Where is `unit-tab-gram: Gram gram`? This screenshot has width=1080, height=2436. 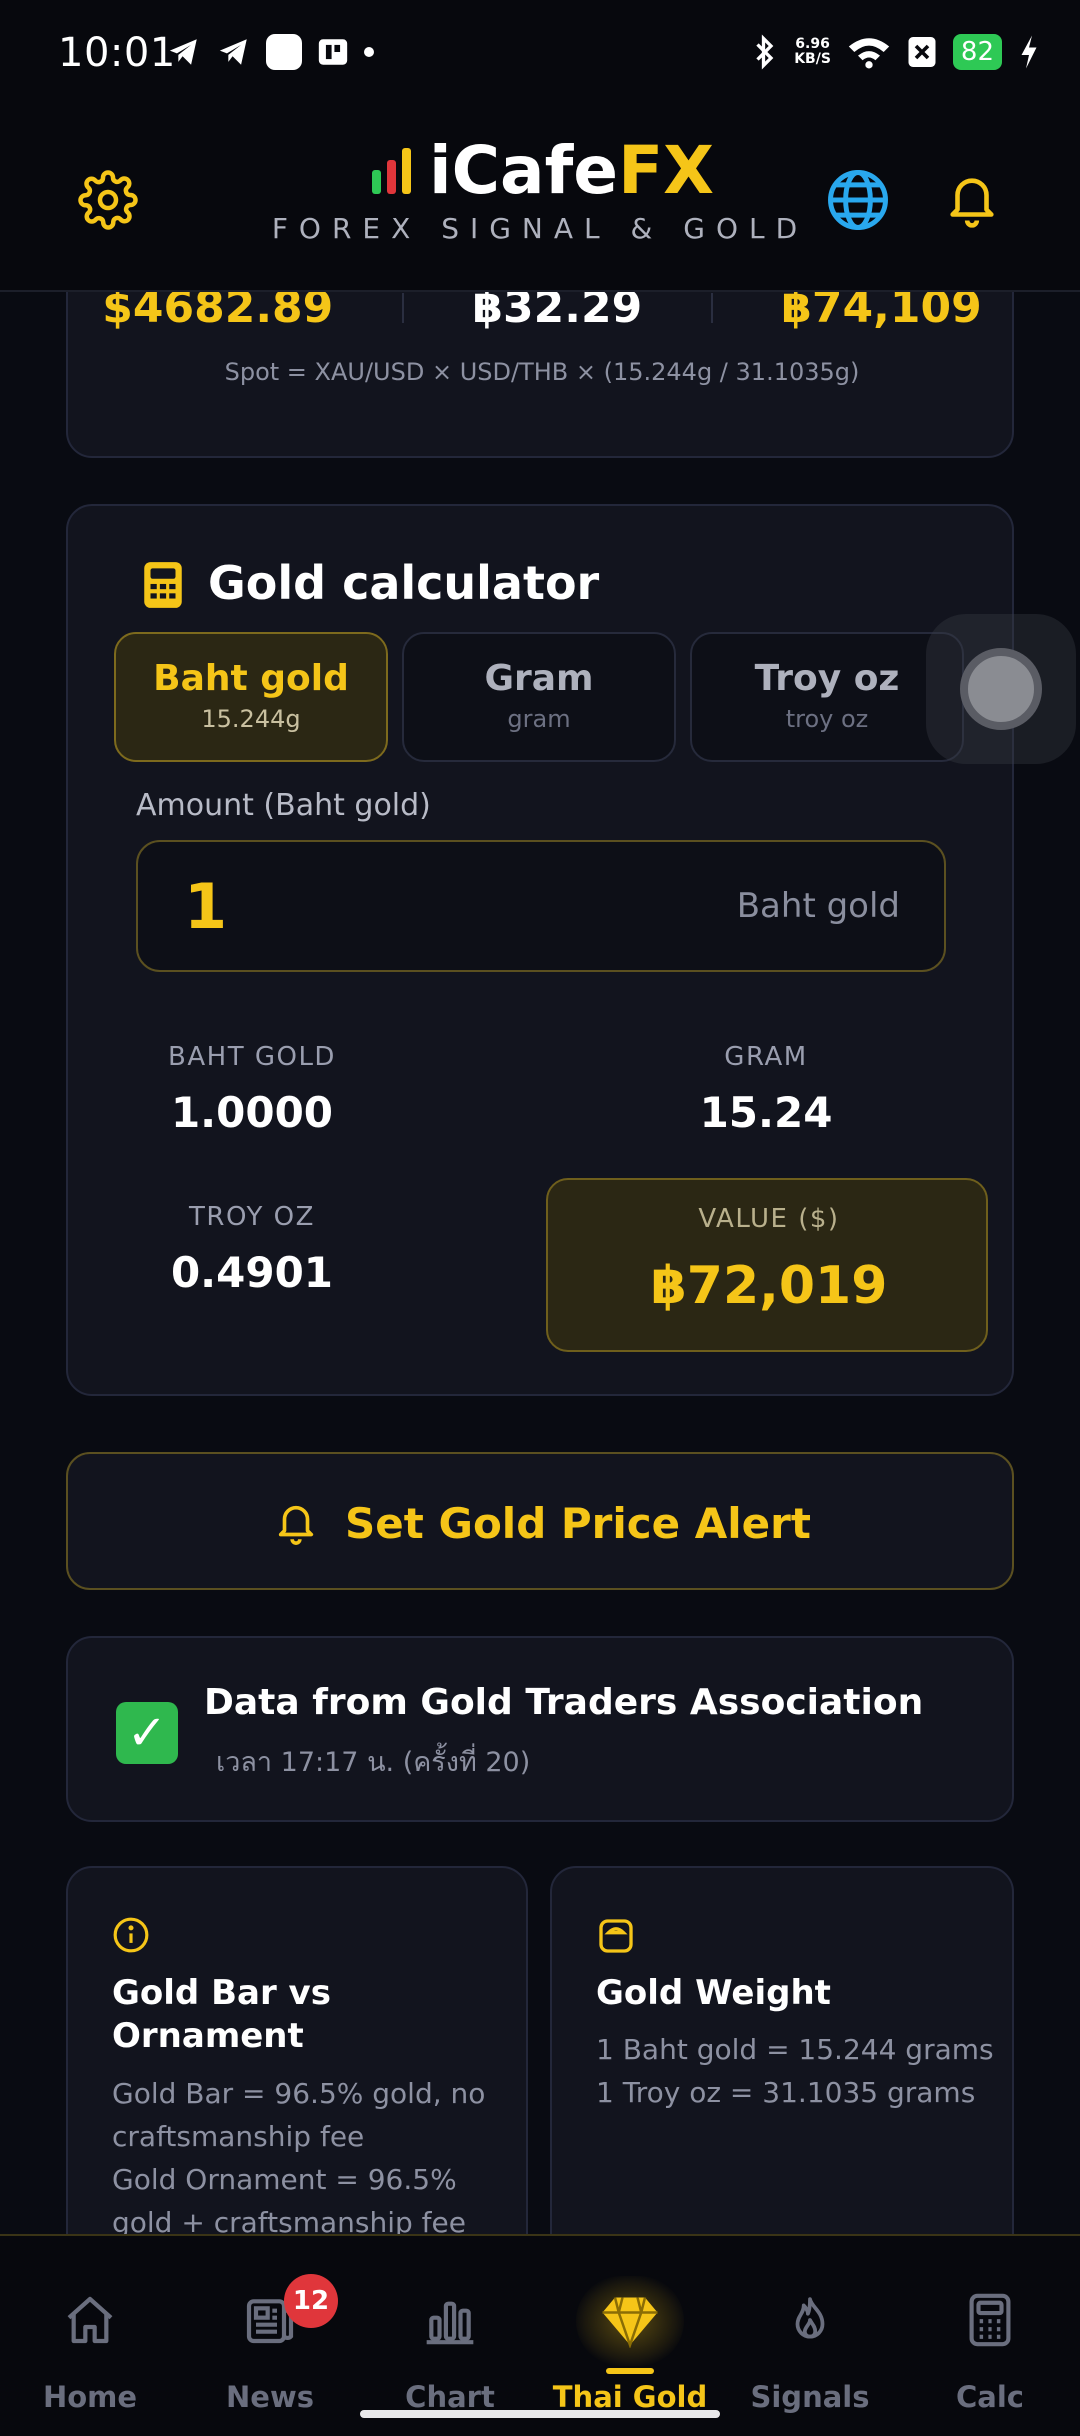 unit-tab-gram: Gram gram is located at coordinates (539, 697).